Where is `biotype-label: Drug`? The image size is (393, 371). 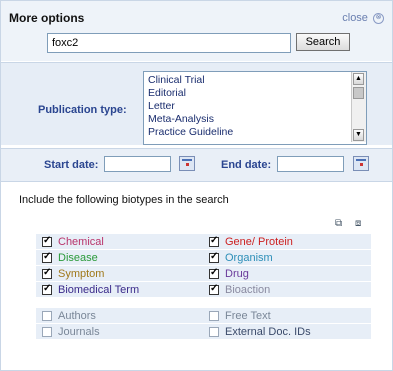
biotype-label: Drug is located at coordinates (237, 273).